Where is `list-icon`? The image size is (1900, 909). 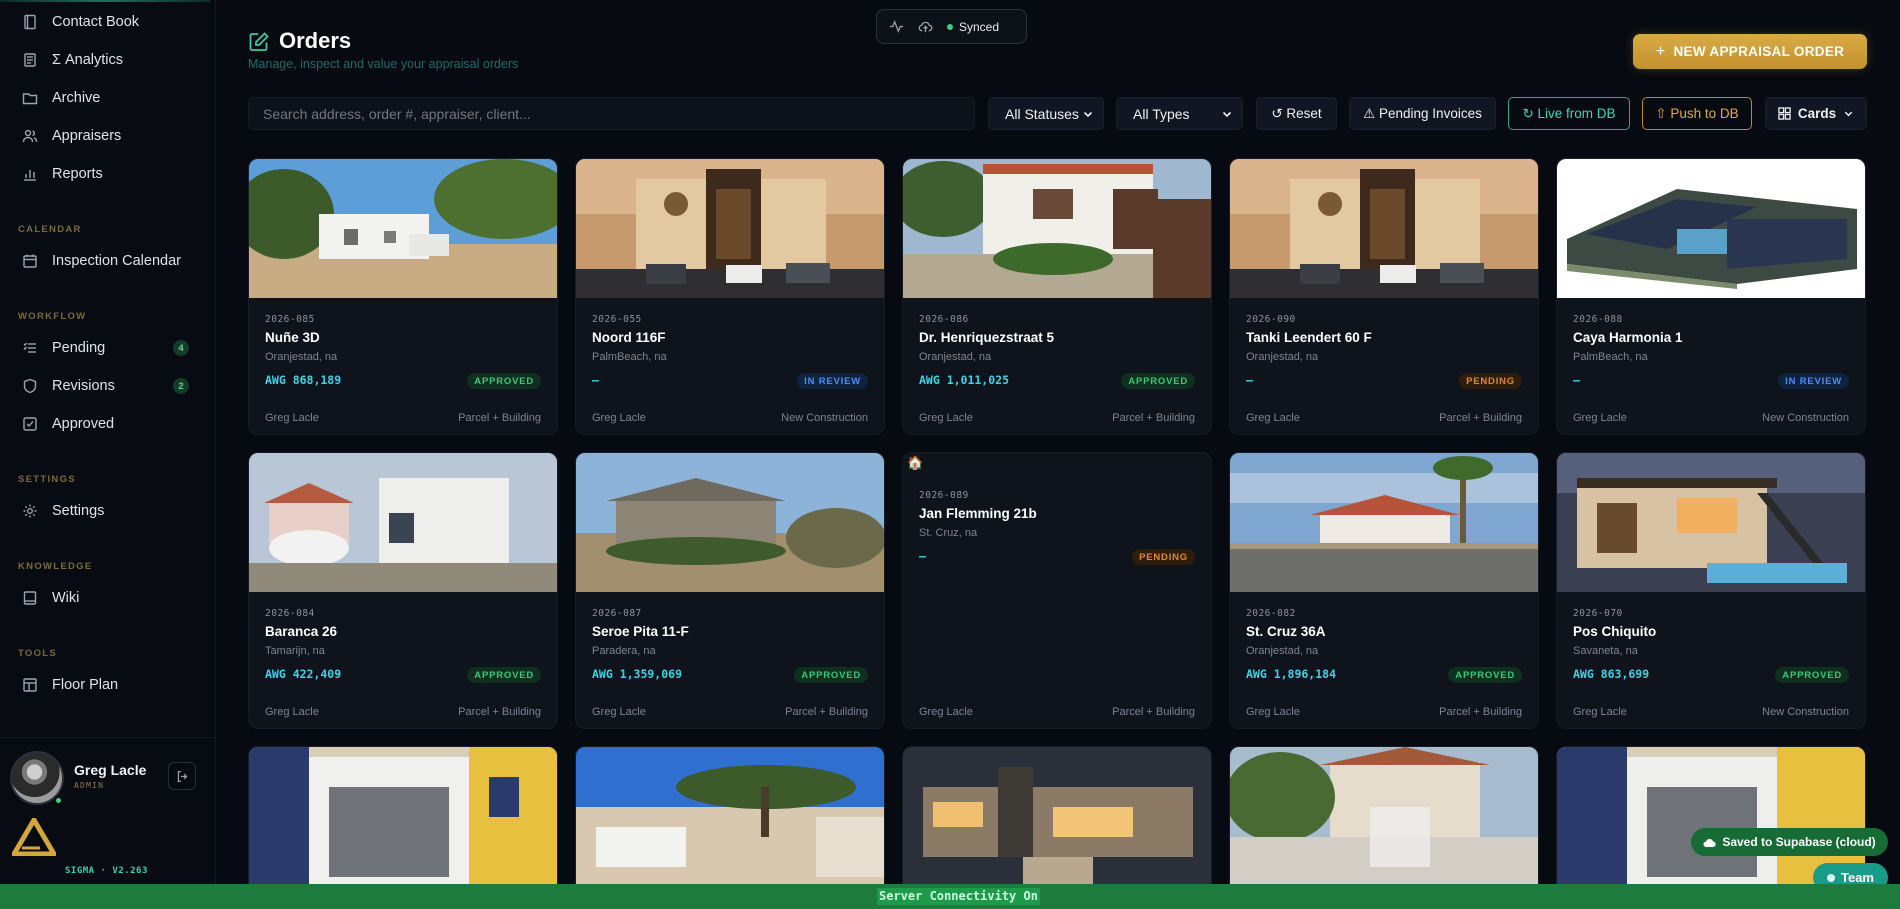 list-icon is located at coordinates (30, 348).